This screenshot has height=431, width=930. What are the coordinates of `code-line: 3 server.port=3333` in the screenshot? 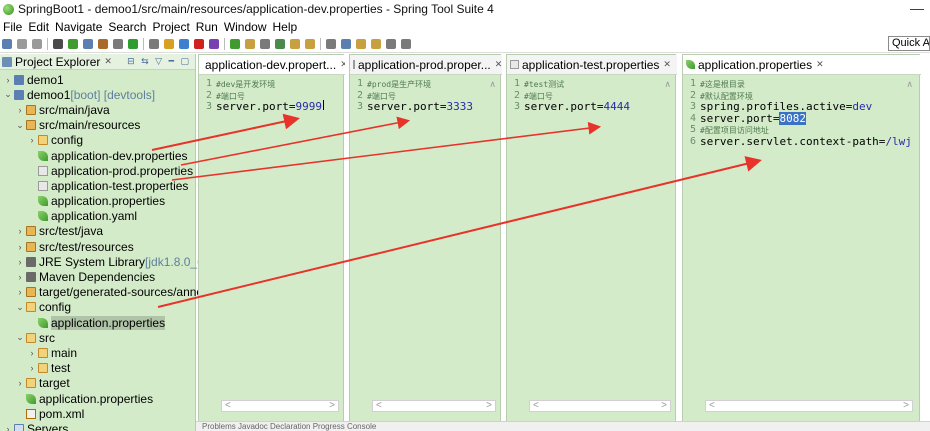 It's located at (411, 106).